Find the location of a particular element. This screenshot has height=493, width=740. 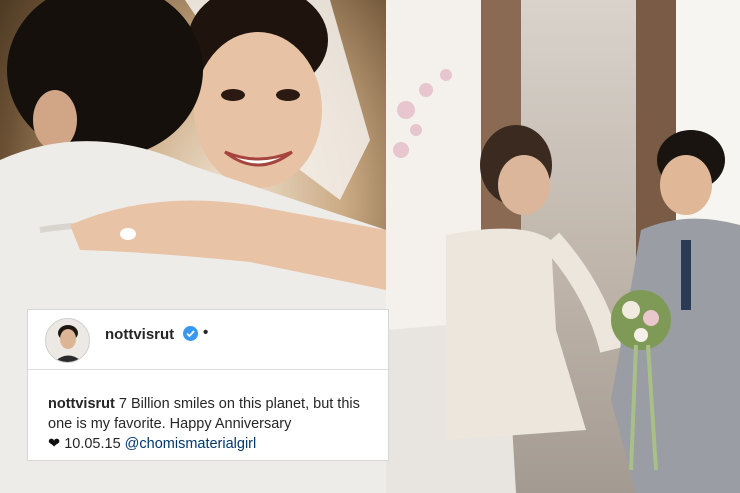

caption-mention-link: @chomismaterialgirl is located at coordinates (191, 444).